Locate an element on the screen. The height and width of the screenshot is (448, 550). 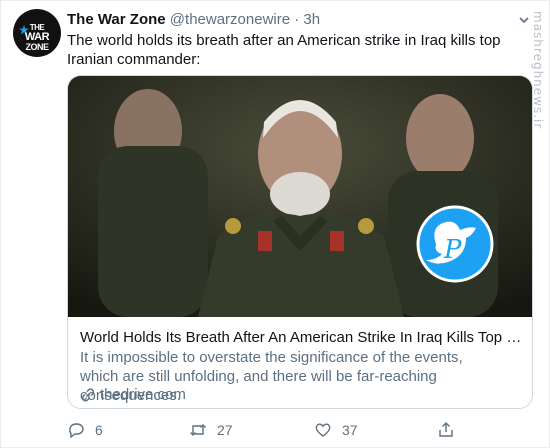
card-domain: thedrive.com is located at coordinates (133, 395).